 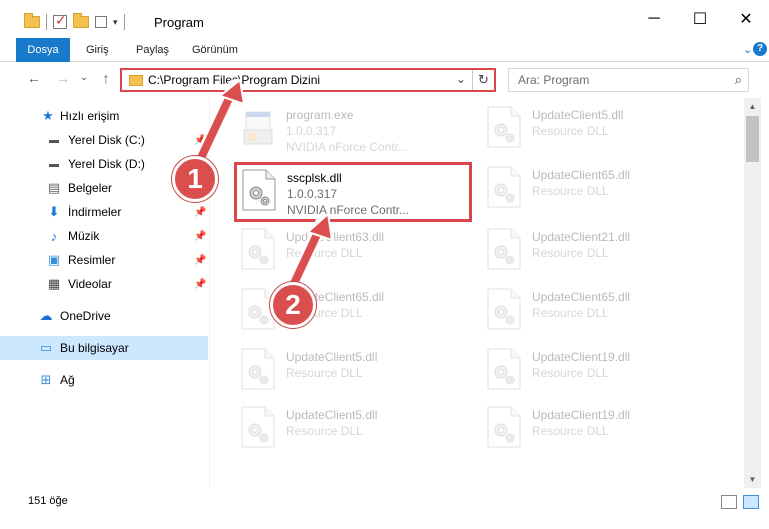 What do you see at coordinates (751, 502) in the screenshot?
I see `tiles-view-icon` at bounding box center [751, 502].